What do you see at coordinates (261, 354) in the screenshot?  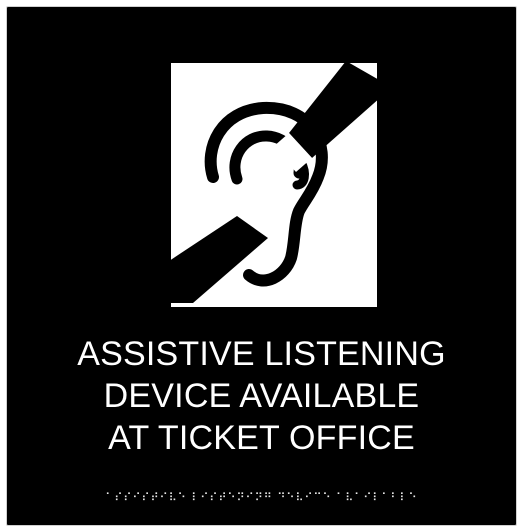 I see `message-line-1: ASSISTIVE LISTENING` at bounding box center [261, 354].